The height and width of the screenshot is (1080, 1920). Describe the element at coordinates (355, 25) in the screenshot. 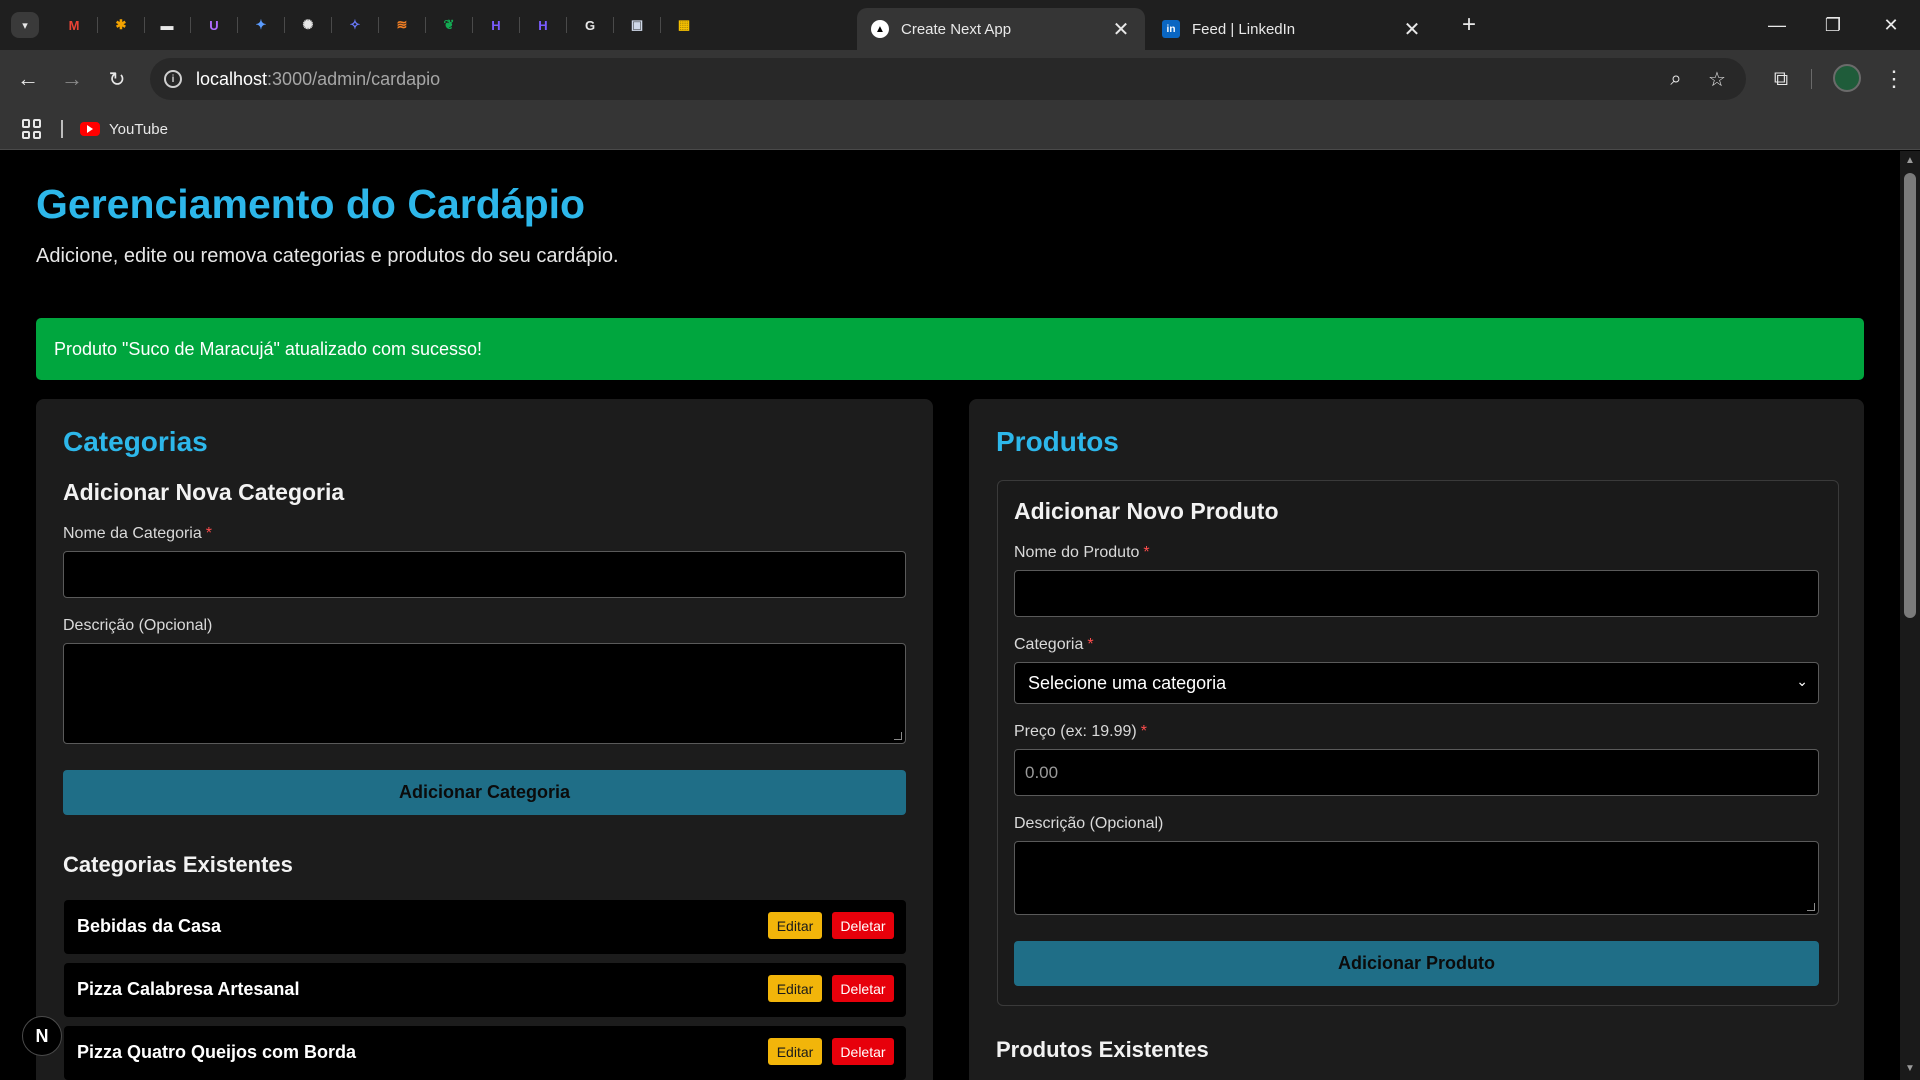

I see `copilot-icon: ✧` at that location.